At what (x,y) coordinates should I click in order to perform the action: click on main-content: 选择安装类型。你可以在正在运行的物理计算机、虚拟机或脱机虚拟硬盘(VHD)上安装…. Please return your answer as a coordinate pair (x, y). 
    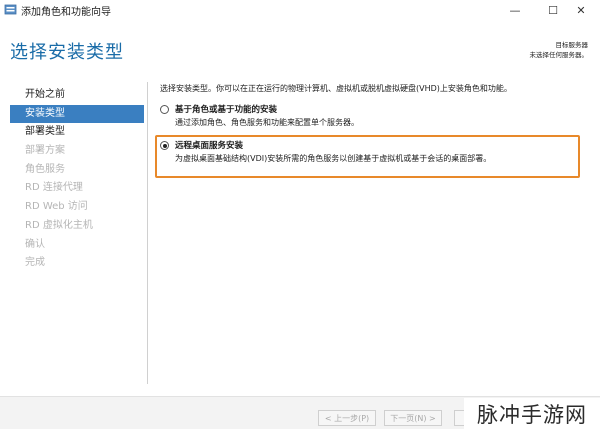
    Looking at the image, I should click on (375, 123).